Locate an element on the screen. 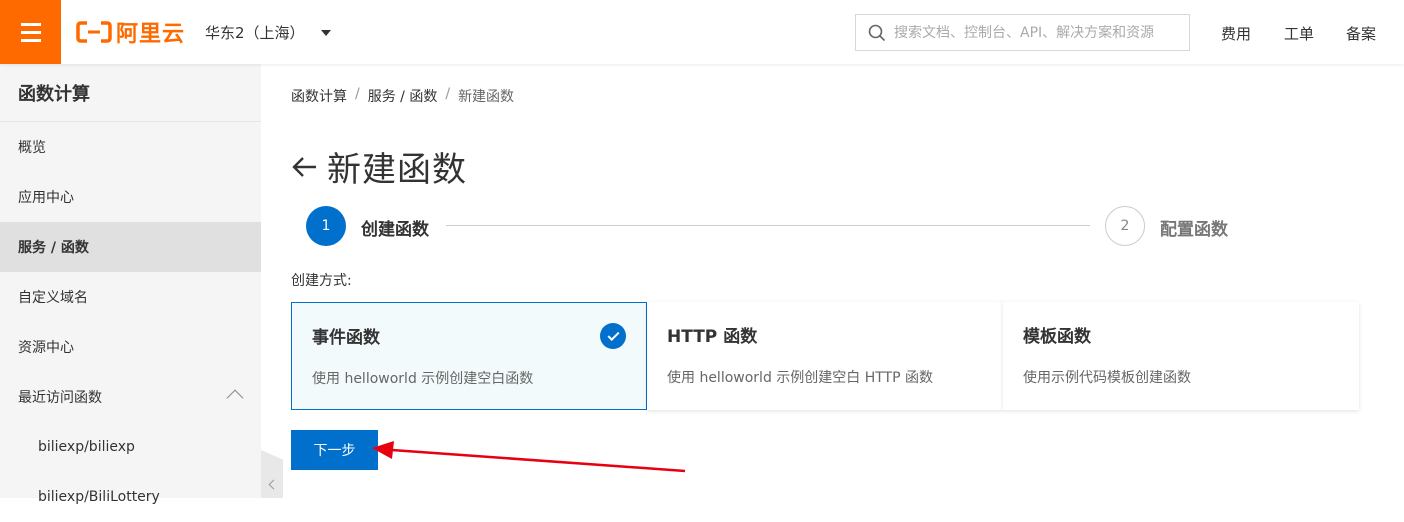 This screenshot has height=522, width=1404. sidebar-item-label: 自定义域名 is located at coordinates (53, 298).